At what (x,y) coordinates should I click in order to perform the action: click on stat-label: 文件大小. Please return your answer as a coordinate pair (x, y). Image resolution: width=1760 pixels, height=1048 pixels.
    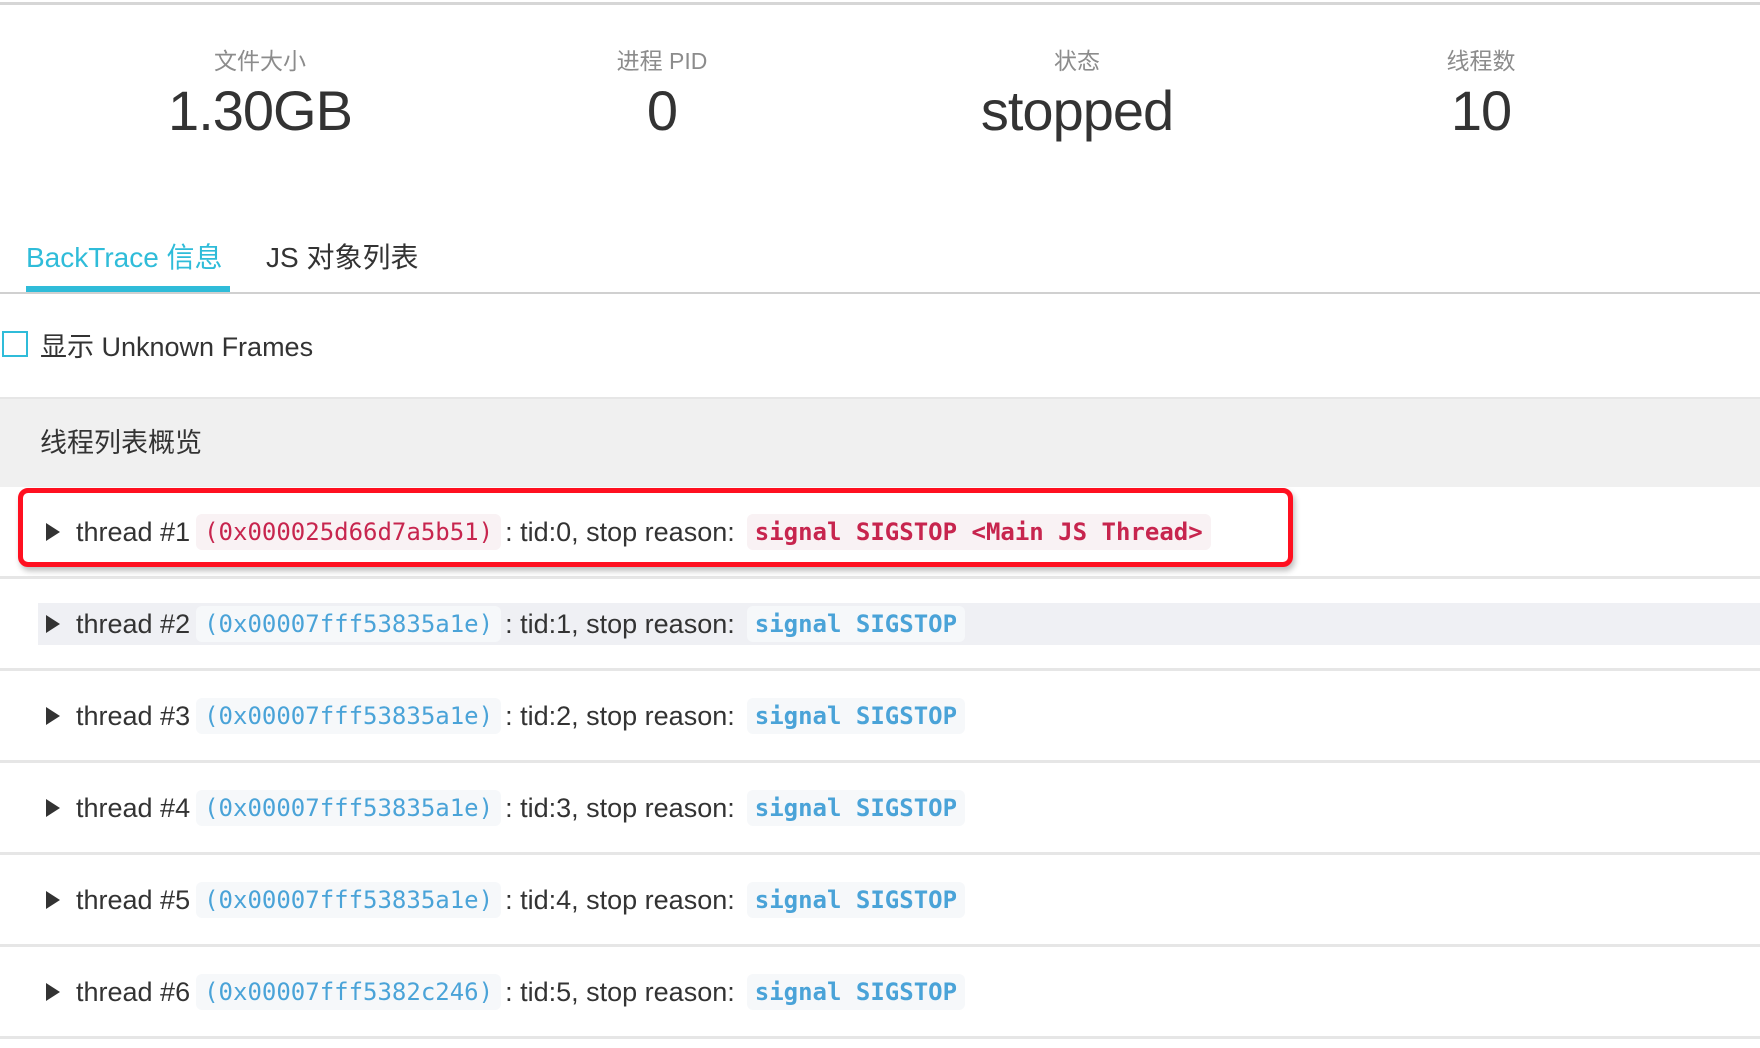
    Looking at the image, I should click on (260, 61).